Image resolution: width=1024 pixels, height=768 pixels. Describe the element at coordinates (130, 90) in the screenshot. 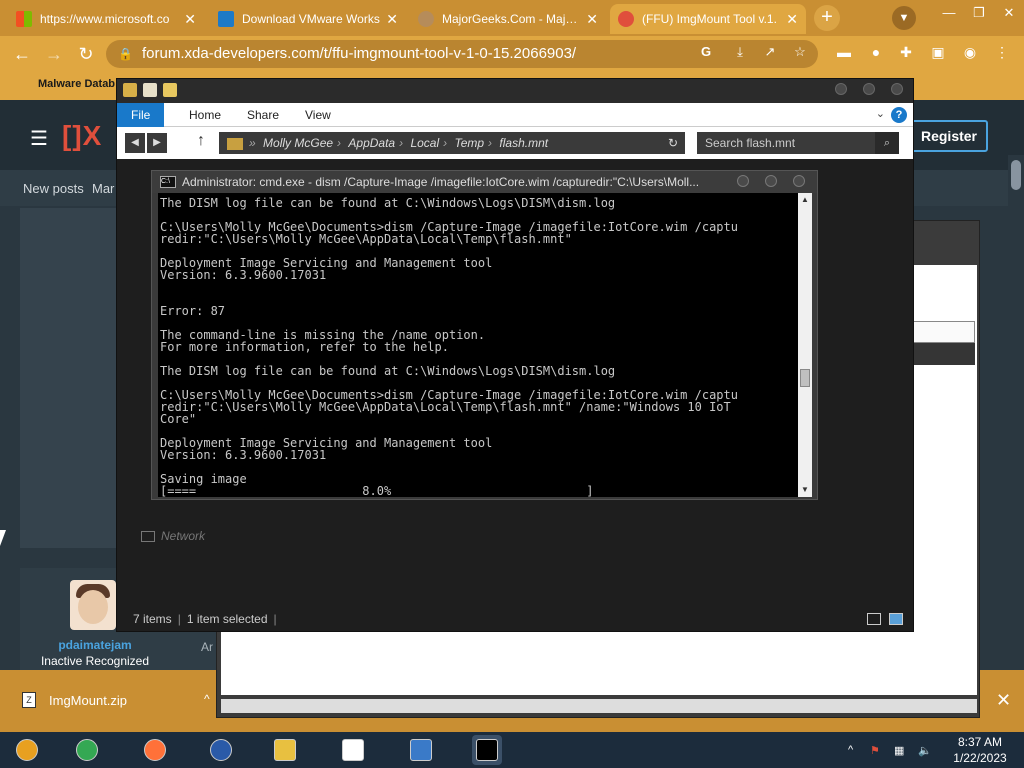

I see `folder-icon` at that location.